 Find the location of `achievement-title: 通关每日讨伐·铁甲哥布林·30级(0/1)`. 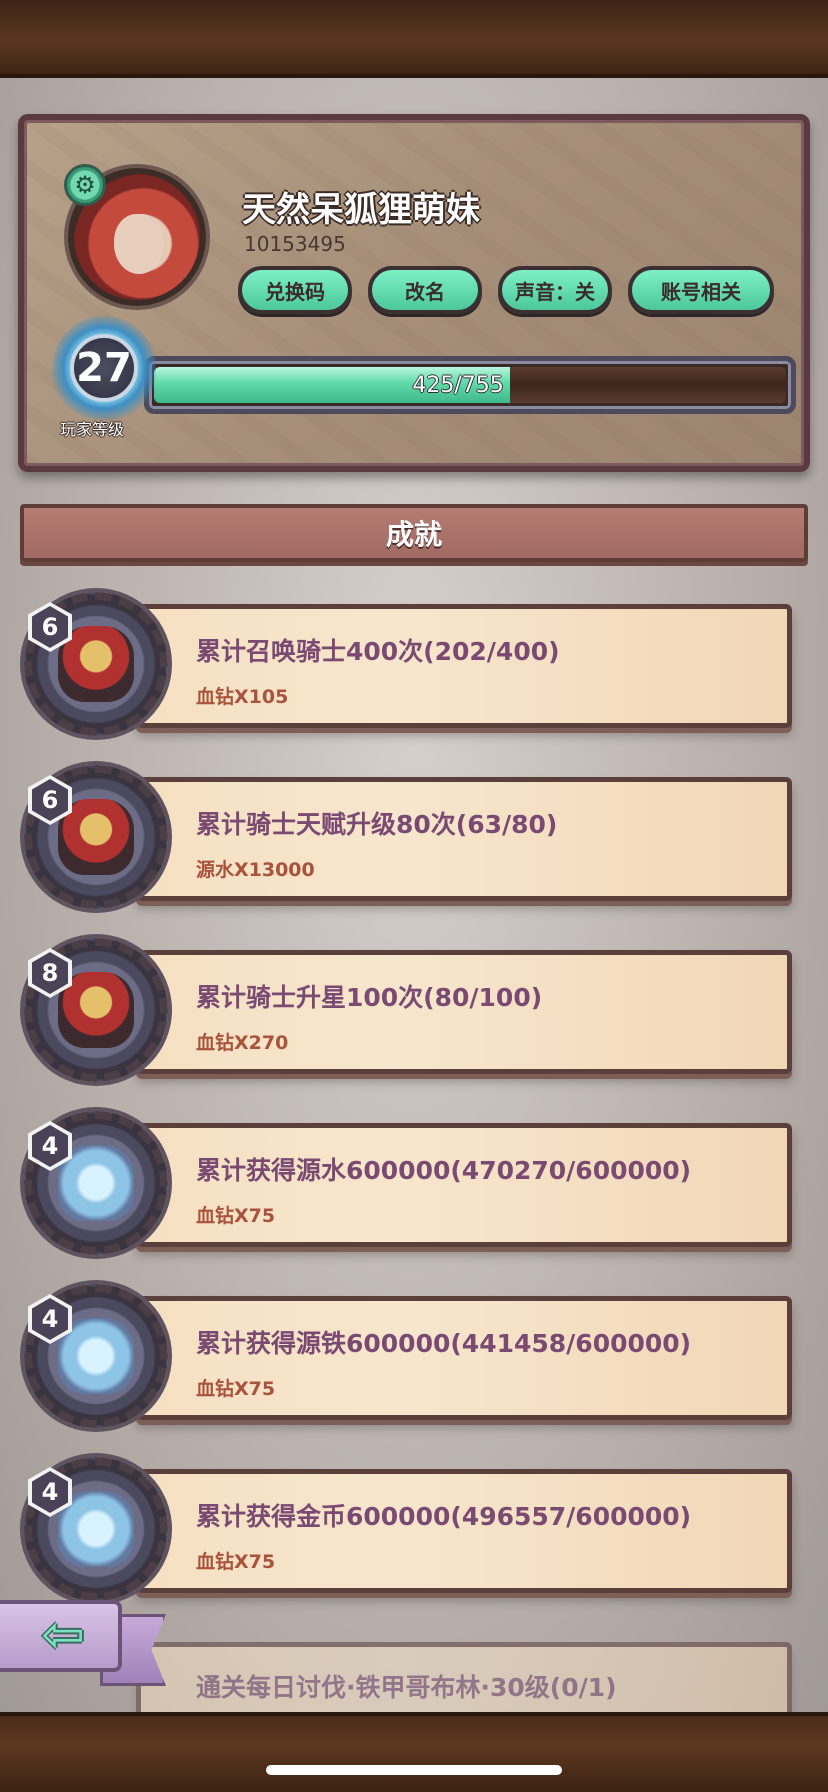

achievement-title: 通关每日讨伐·铁甲哥布林·30级(0/1) is located at coordinates (406, 1687).